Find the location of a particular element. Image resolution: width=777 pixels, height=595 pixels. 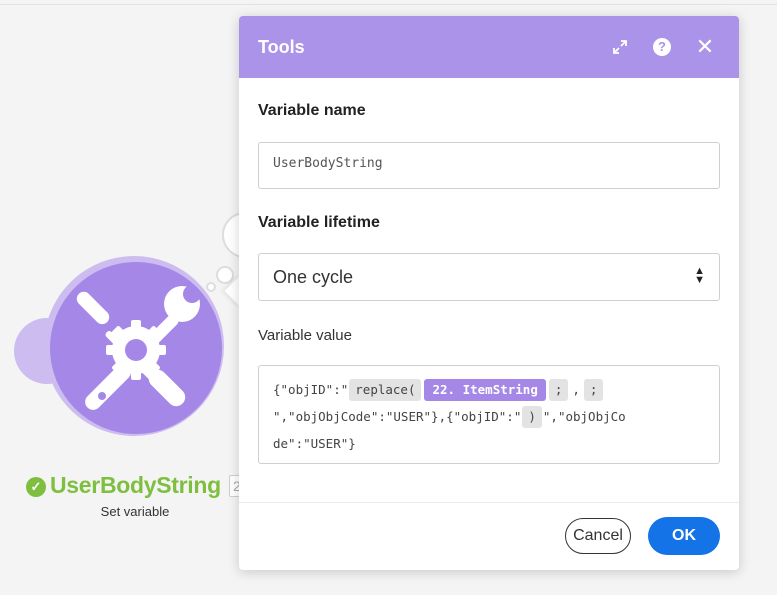

module-subtitle: Set variable is located at coordinates (135, 511).